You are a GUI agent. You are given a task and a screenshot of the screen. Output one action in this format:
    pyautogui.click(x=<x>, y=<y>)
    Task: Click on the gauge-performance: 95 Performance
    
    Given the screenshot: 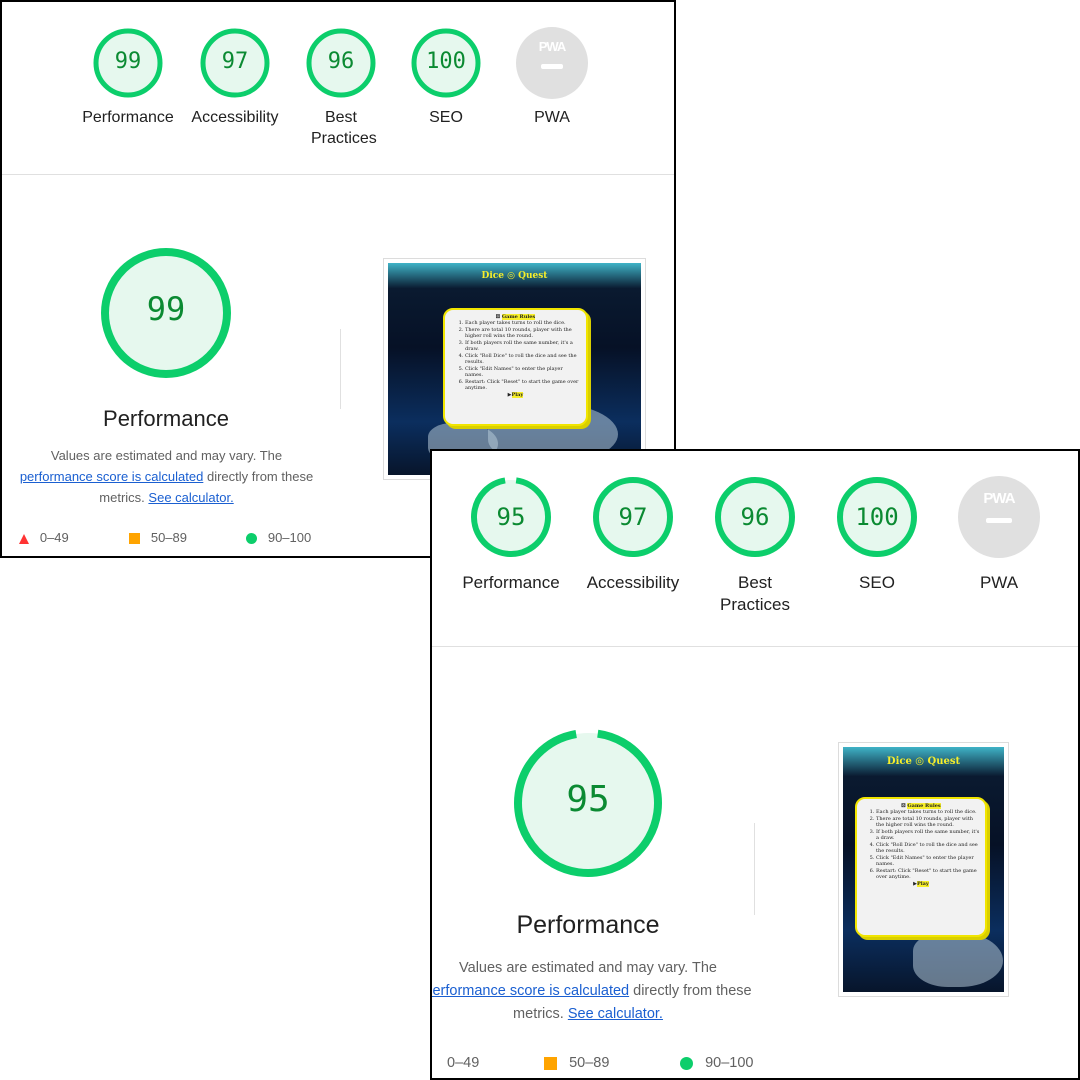 What is the action you would take?
    pyautogui.click(x=511, y=548)
    